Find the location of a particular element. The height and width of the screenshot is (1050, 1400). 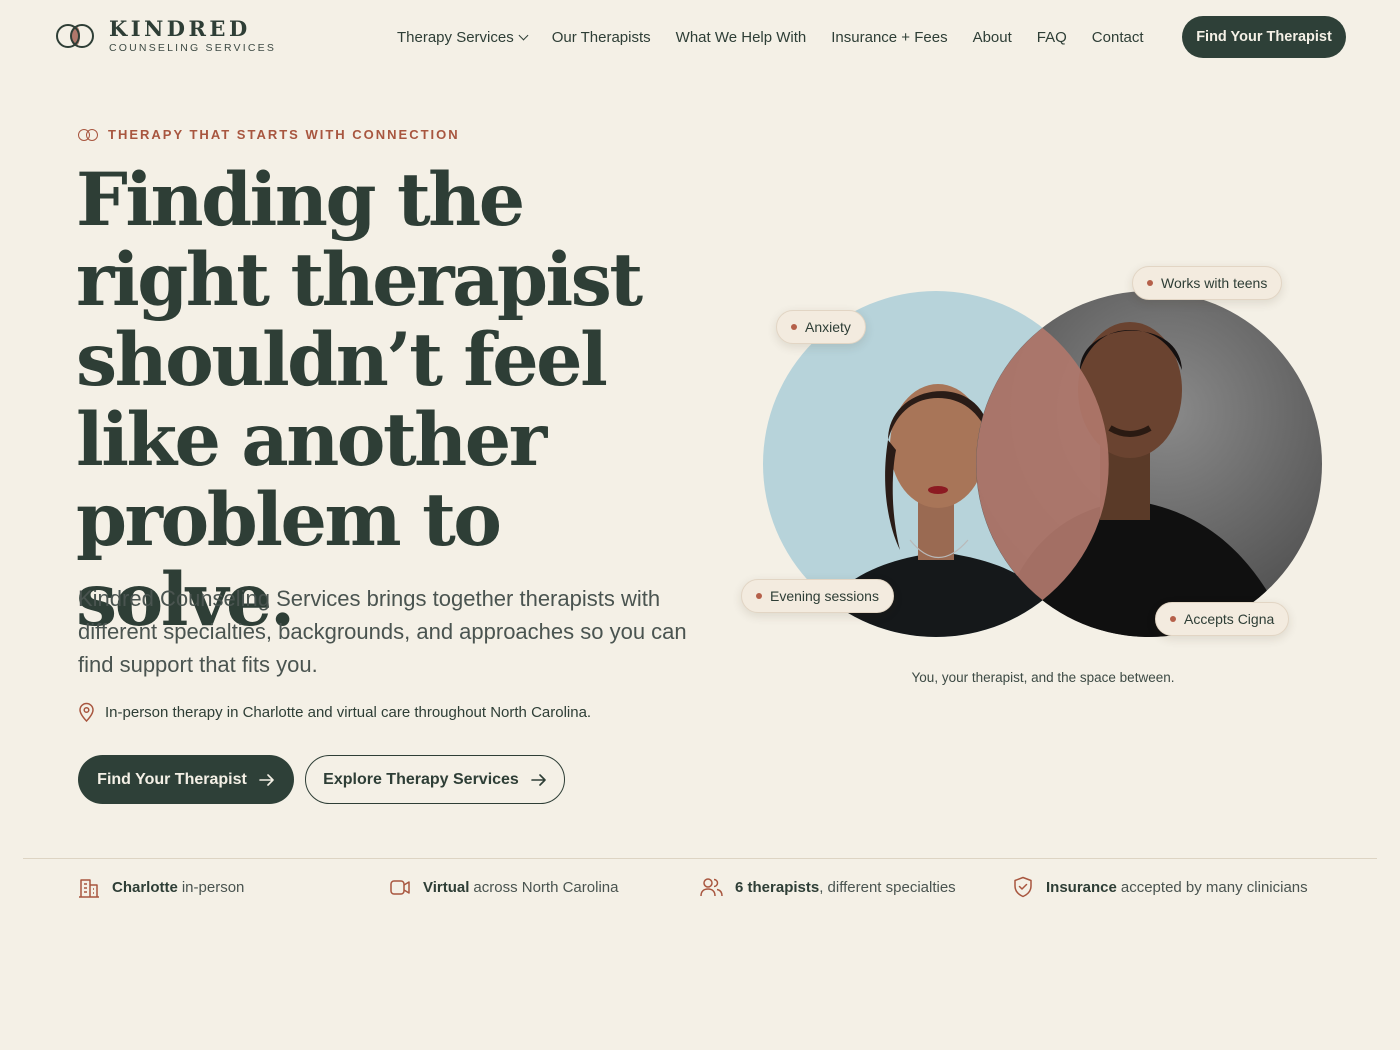

people-icon is located at coordinates (711, 887).